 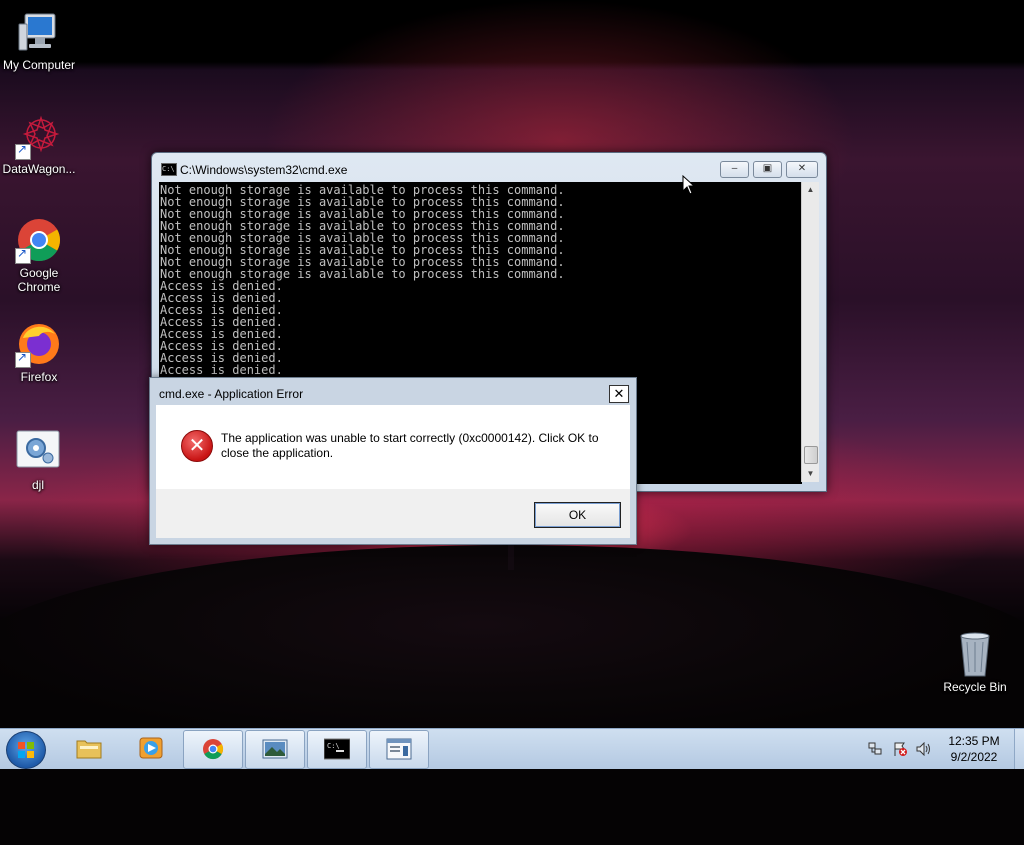 What do you see at coordinates (975, 654) in the screenshot?
I see `recycle-bin-icon` at bounding box center [975, 654].